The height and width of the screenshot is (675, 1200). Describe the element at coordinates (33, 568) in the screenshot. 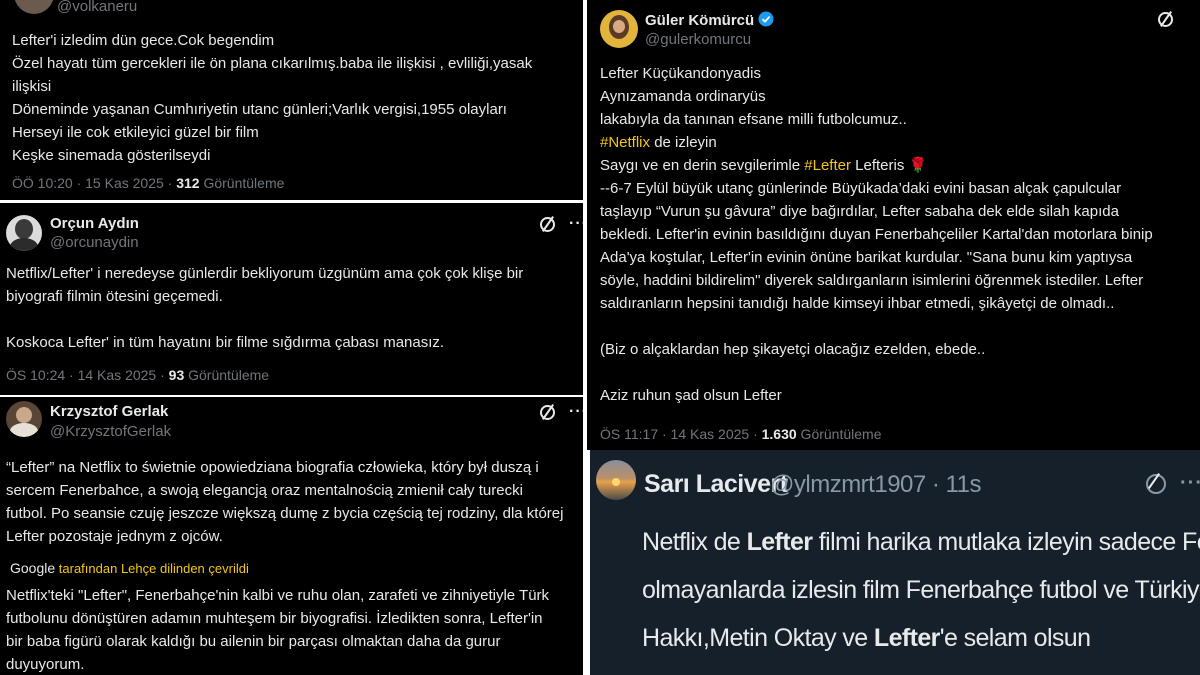

I see `google-logo: Google` at that location.